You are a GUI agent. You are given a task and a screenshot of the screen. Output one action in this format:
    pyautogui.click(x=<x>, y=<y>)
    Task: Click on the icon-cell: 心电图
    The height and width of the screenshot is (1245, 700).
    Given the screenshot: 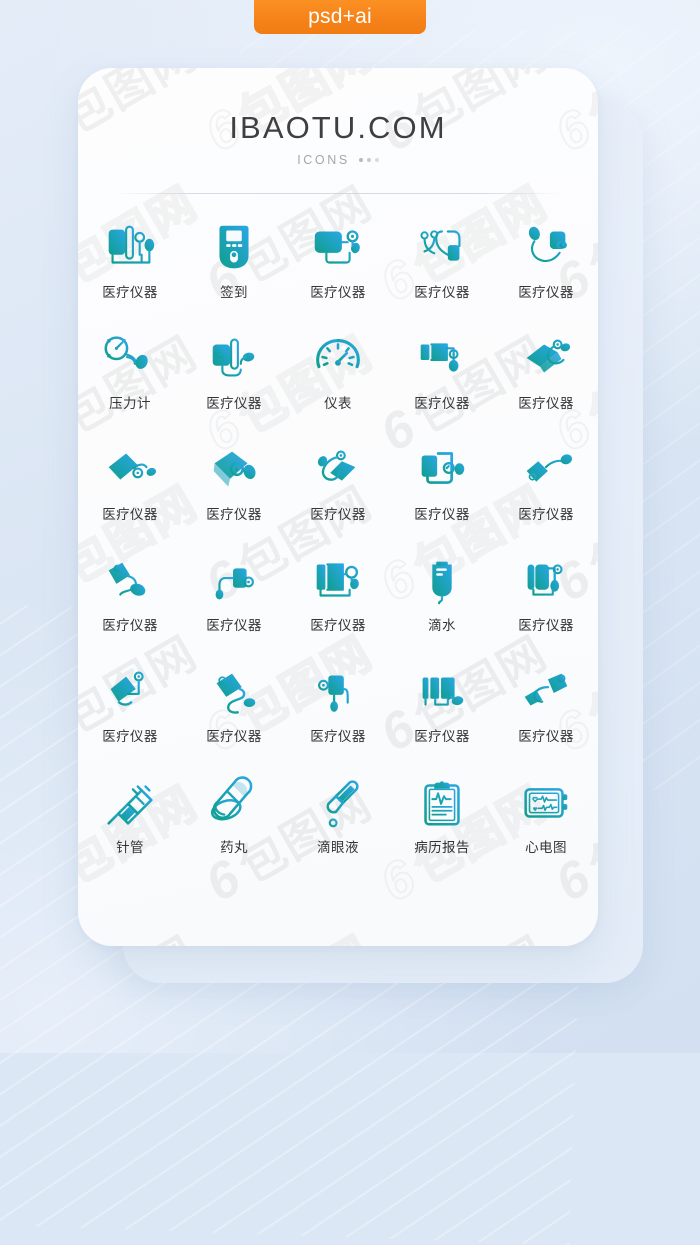 What is the action you would take?
    pyautogui.click(x=546, y=826)
    